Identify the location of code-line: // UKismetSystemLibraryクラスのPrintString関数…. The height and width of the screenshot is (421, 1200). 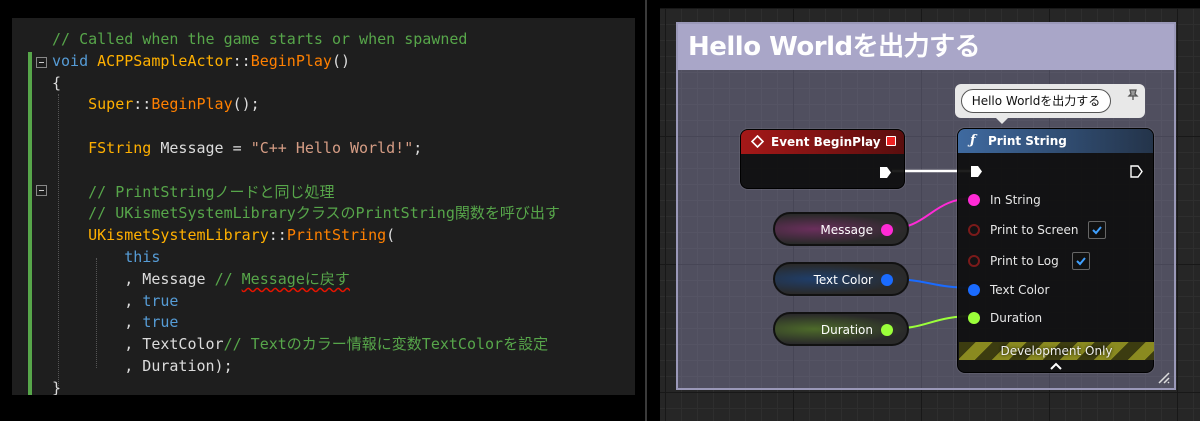
(306, 213).